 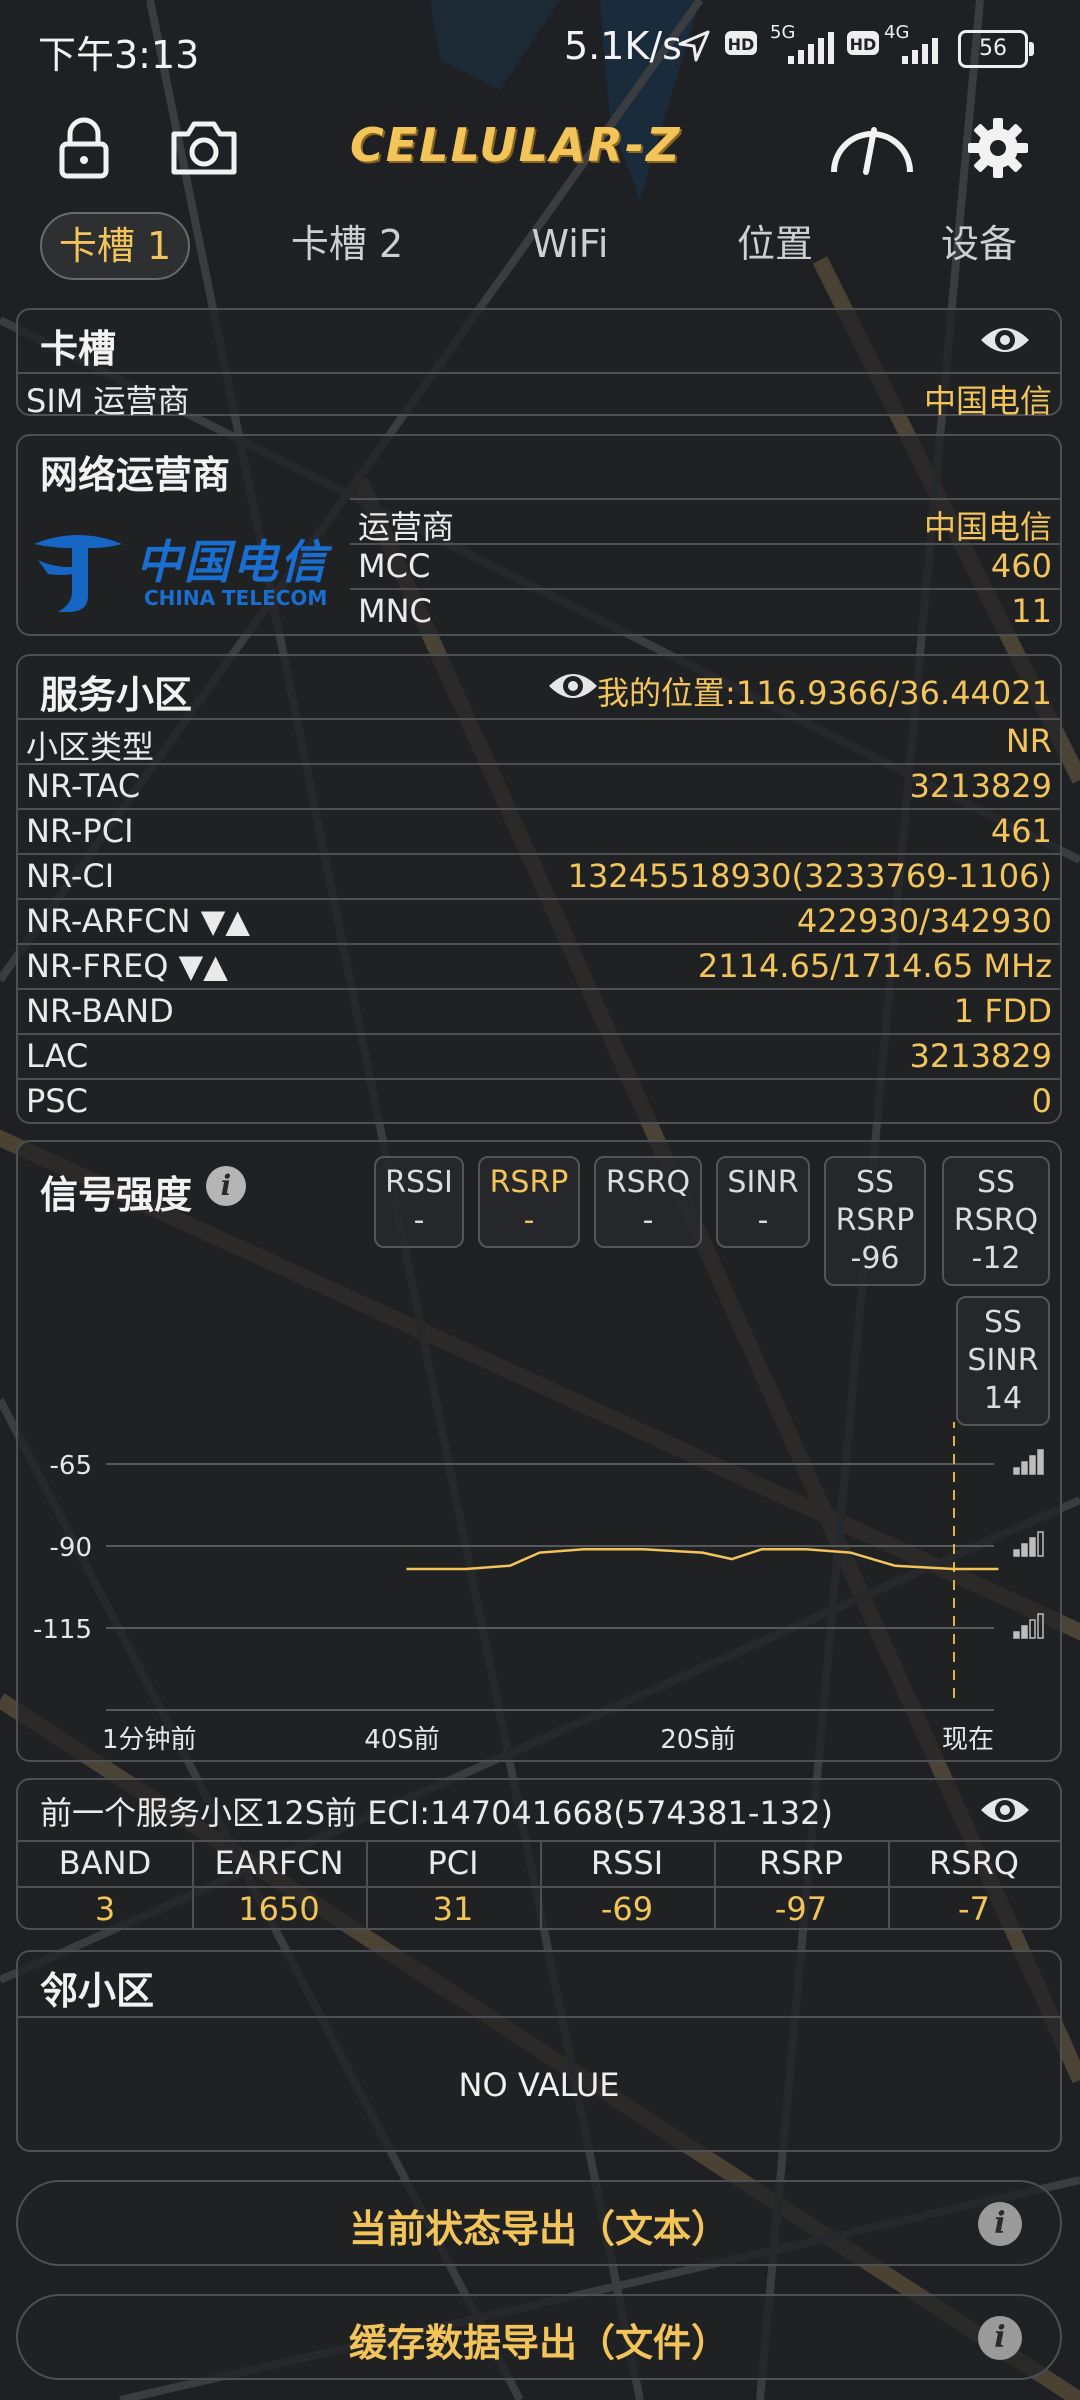 I want to click on rsrp-value: -, so click(x=529, y=1220).